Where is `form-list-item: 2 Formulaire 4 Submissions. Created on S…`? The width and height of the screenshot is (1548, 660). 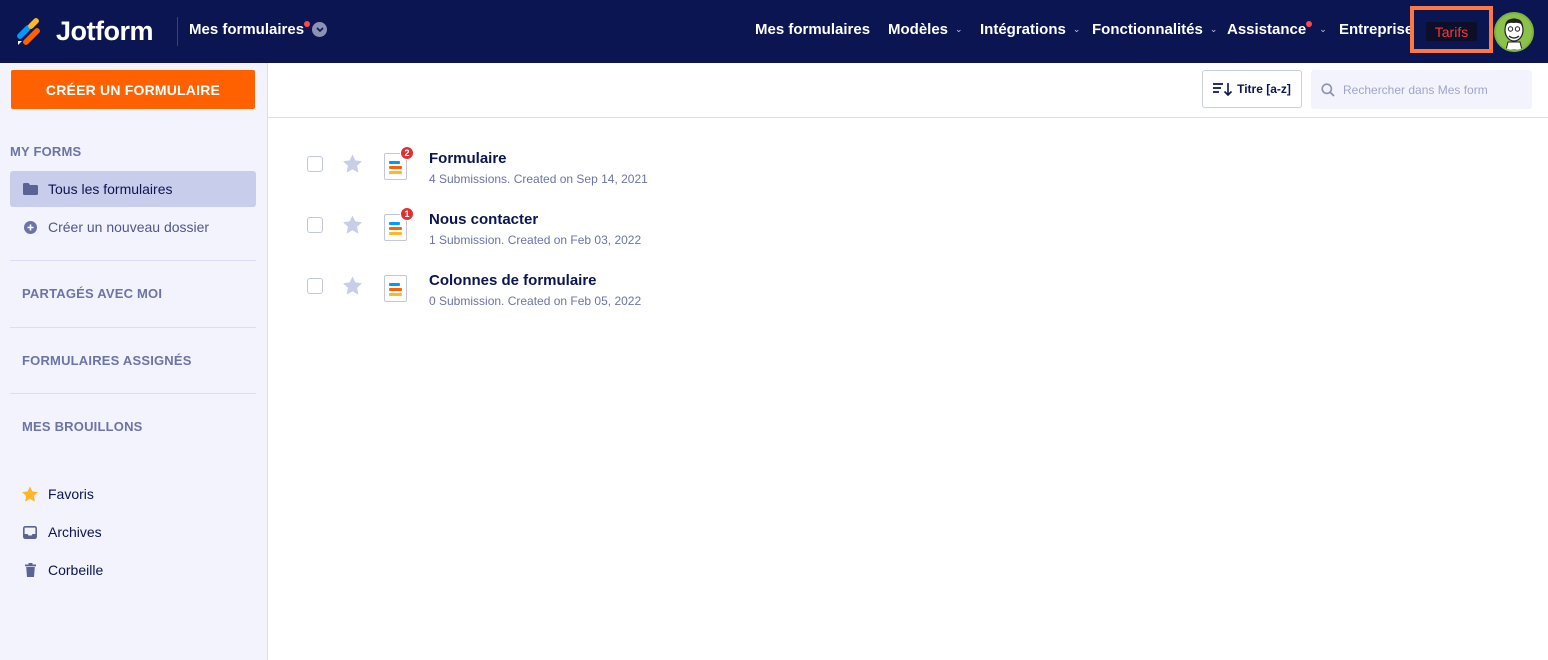 form-list-item: 2 Formulaire 4 Submissions. Created on S… is located at coordinates (557, 168).